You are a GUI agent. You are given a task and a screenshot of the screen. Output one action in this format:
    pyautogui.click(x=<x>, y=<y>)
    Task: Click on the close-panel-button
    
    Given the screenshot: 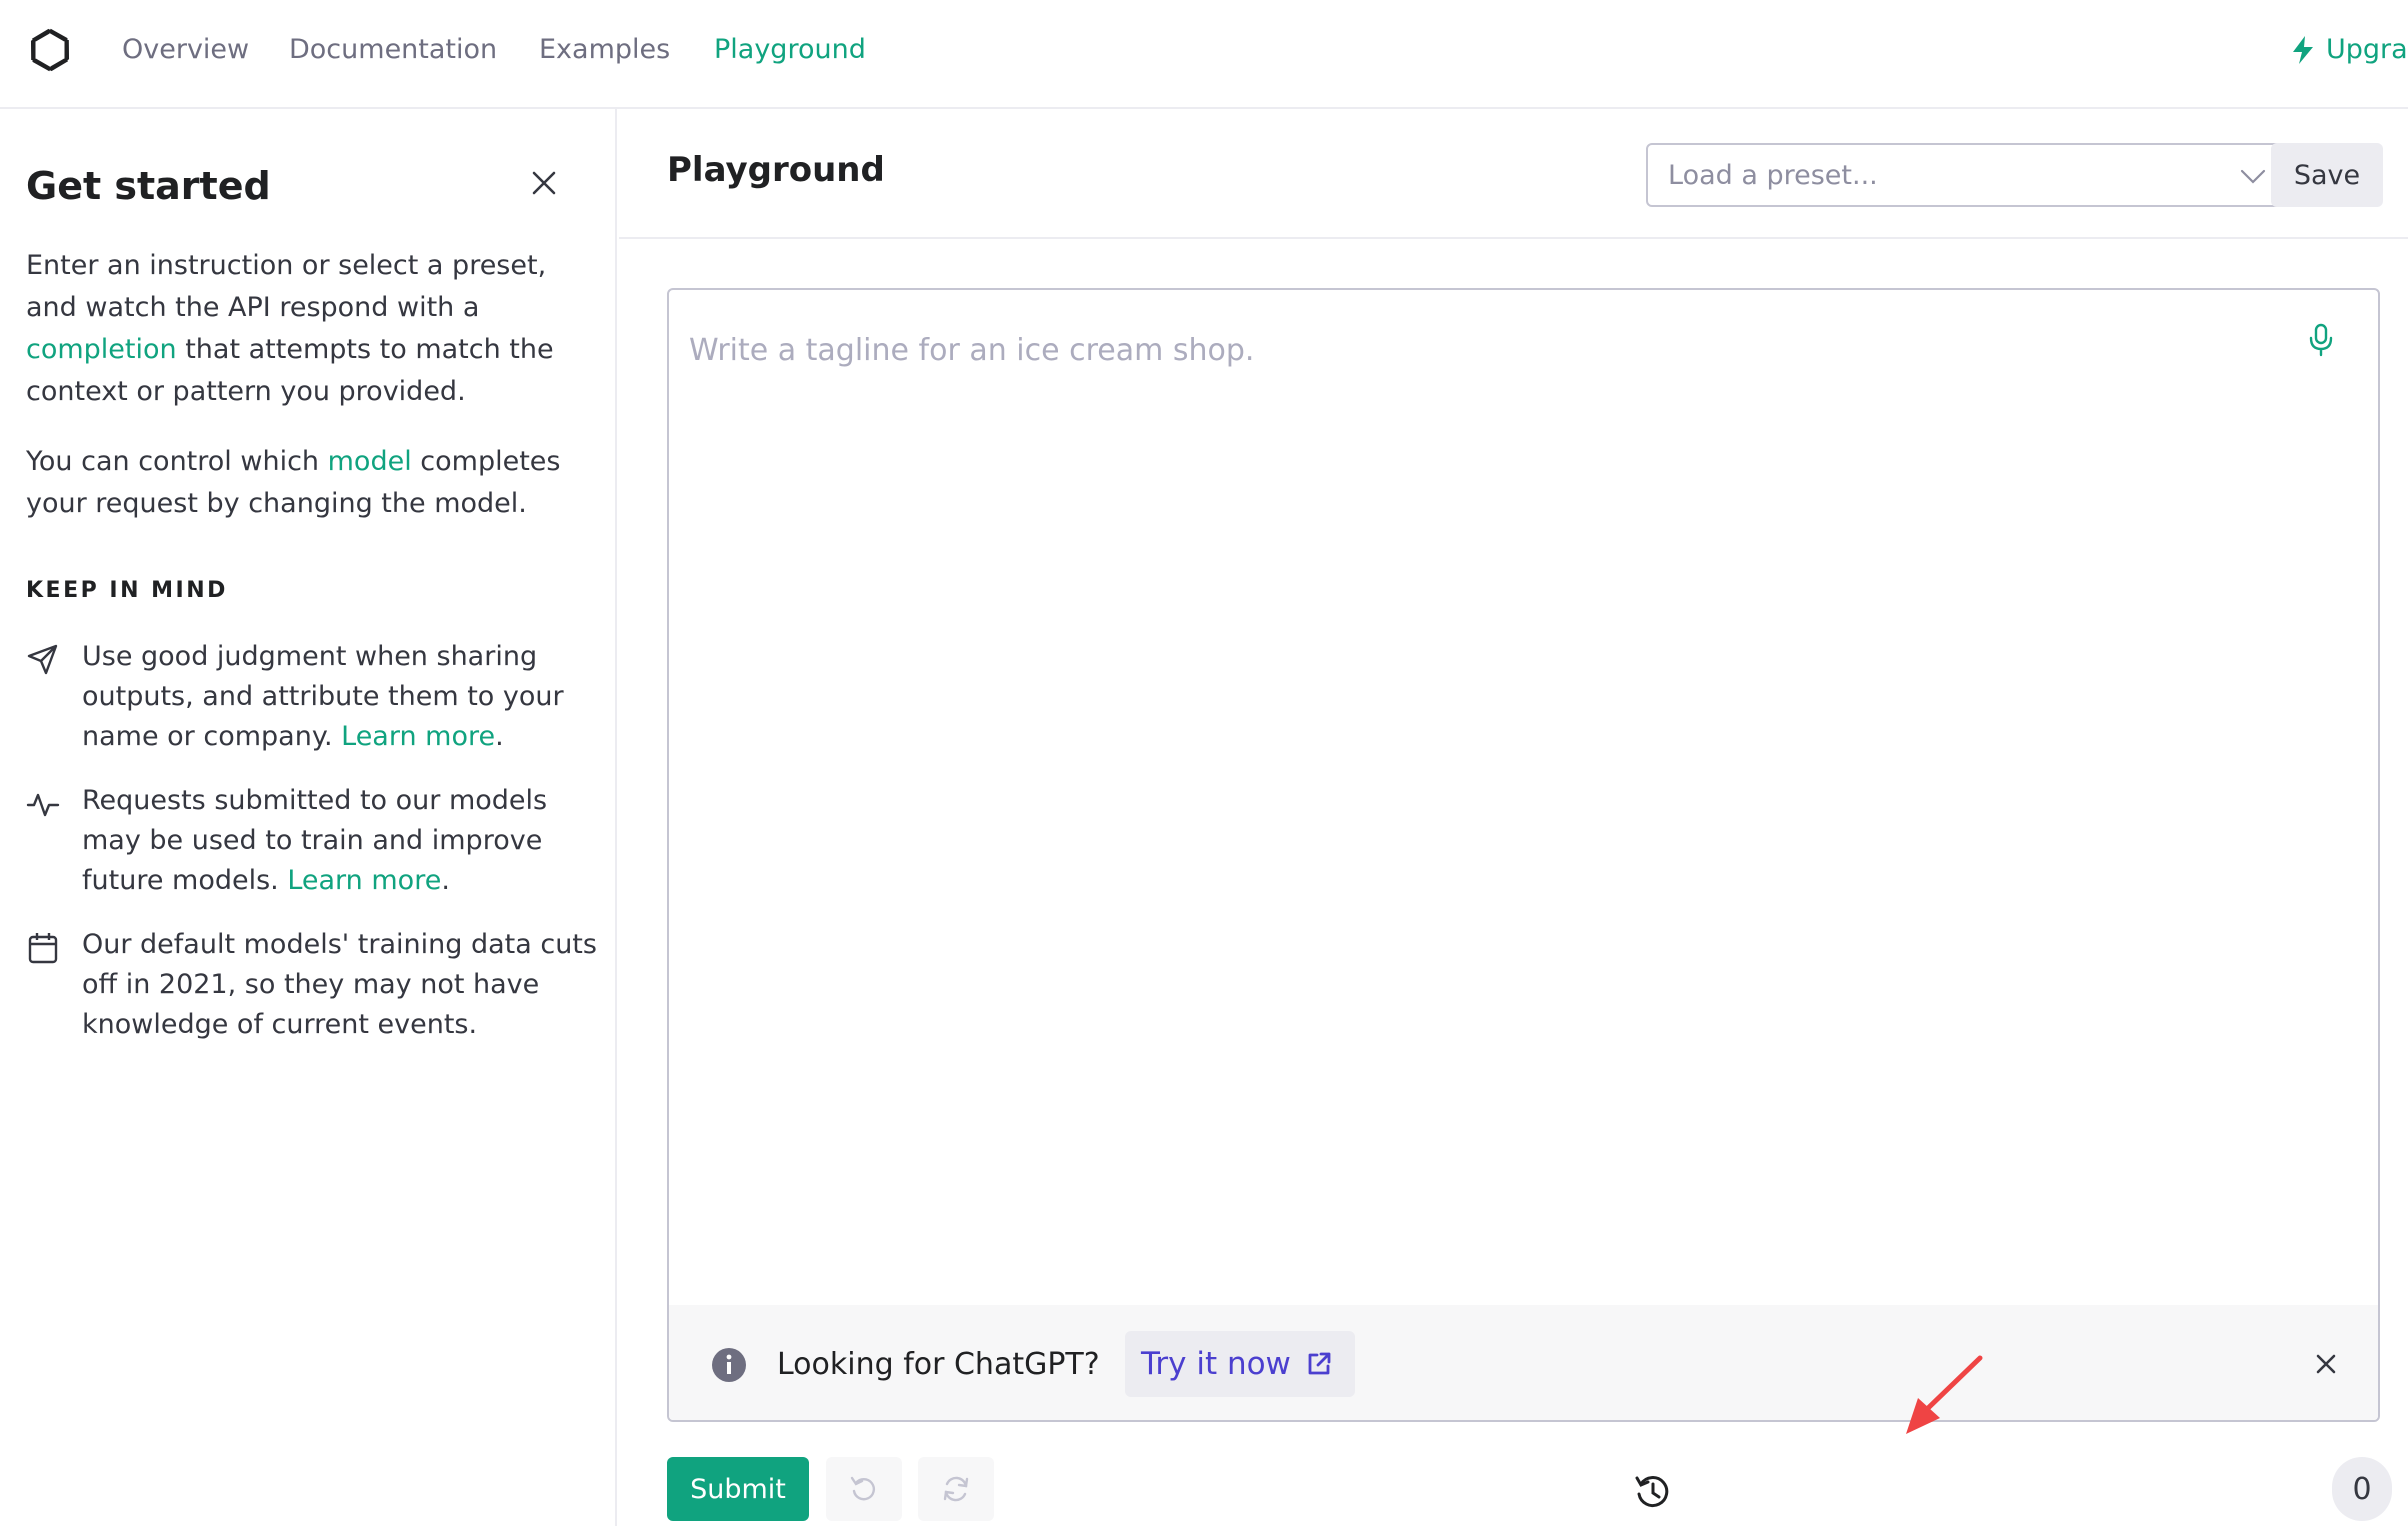 What is the action you would take?
    pyautogui.click(x=544, y=183)
    